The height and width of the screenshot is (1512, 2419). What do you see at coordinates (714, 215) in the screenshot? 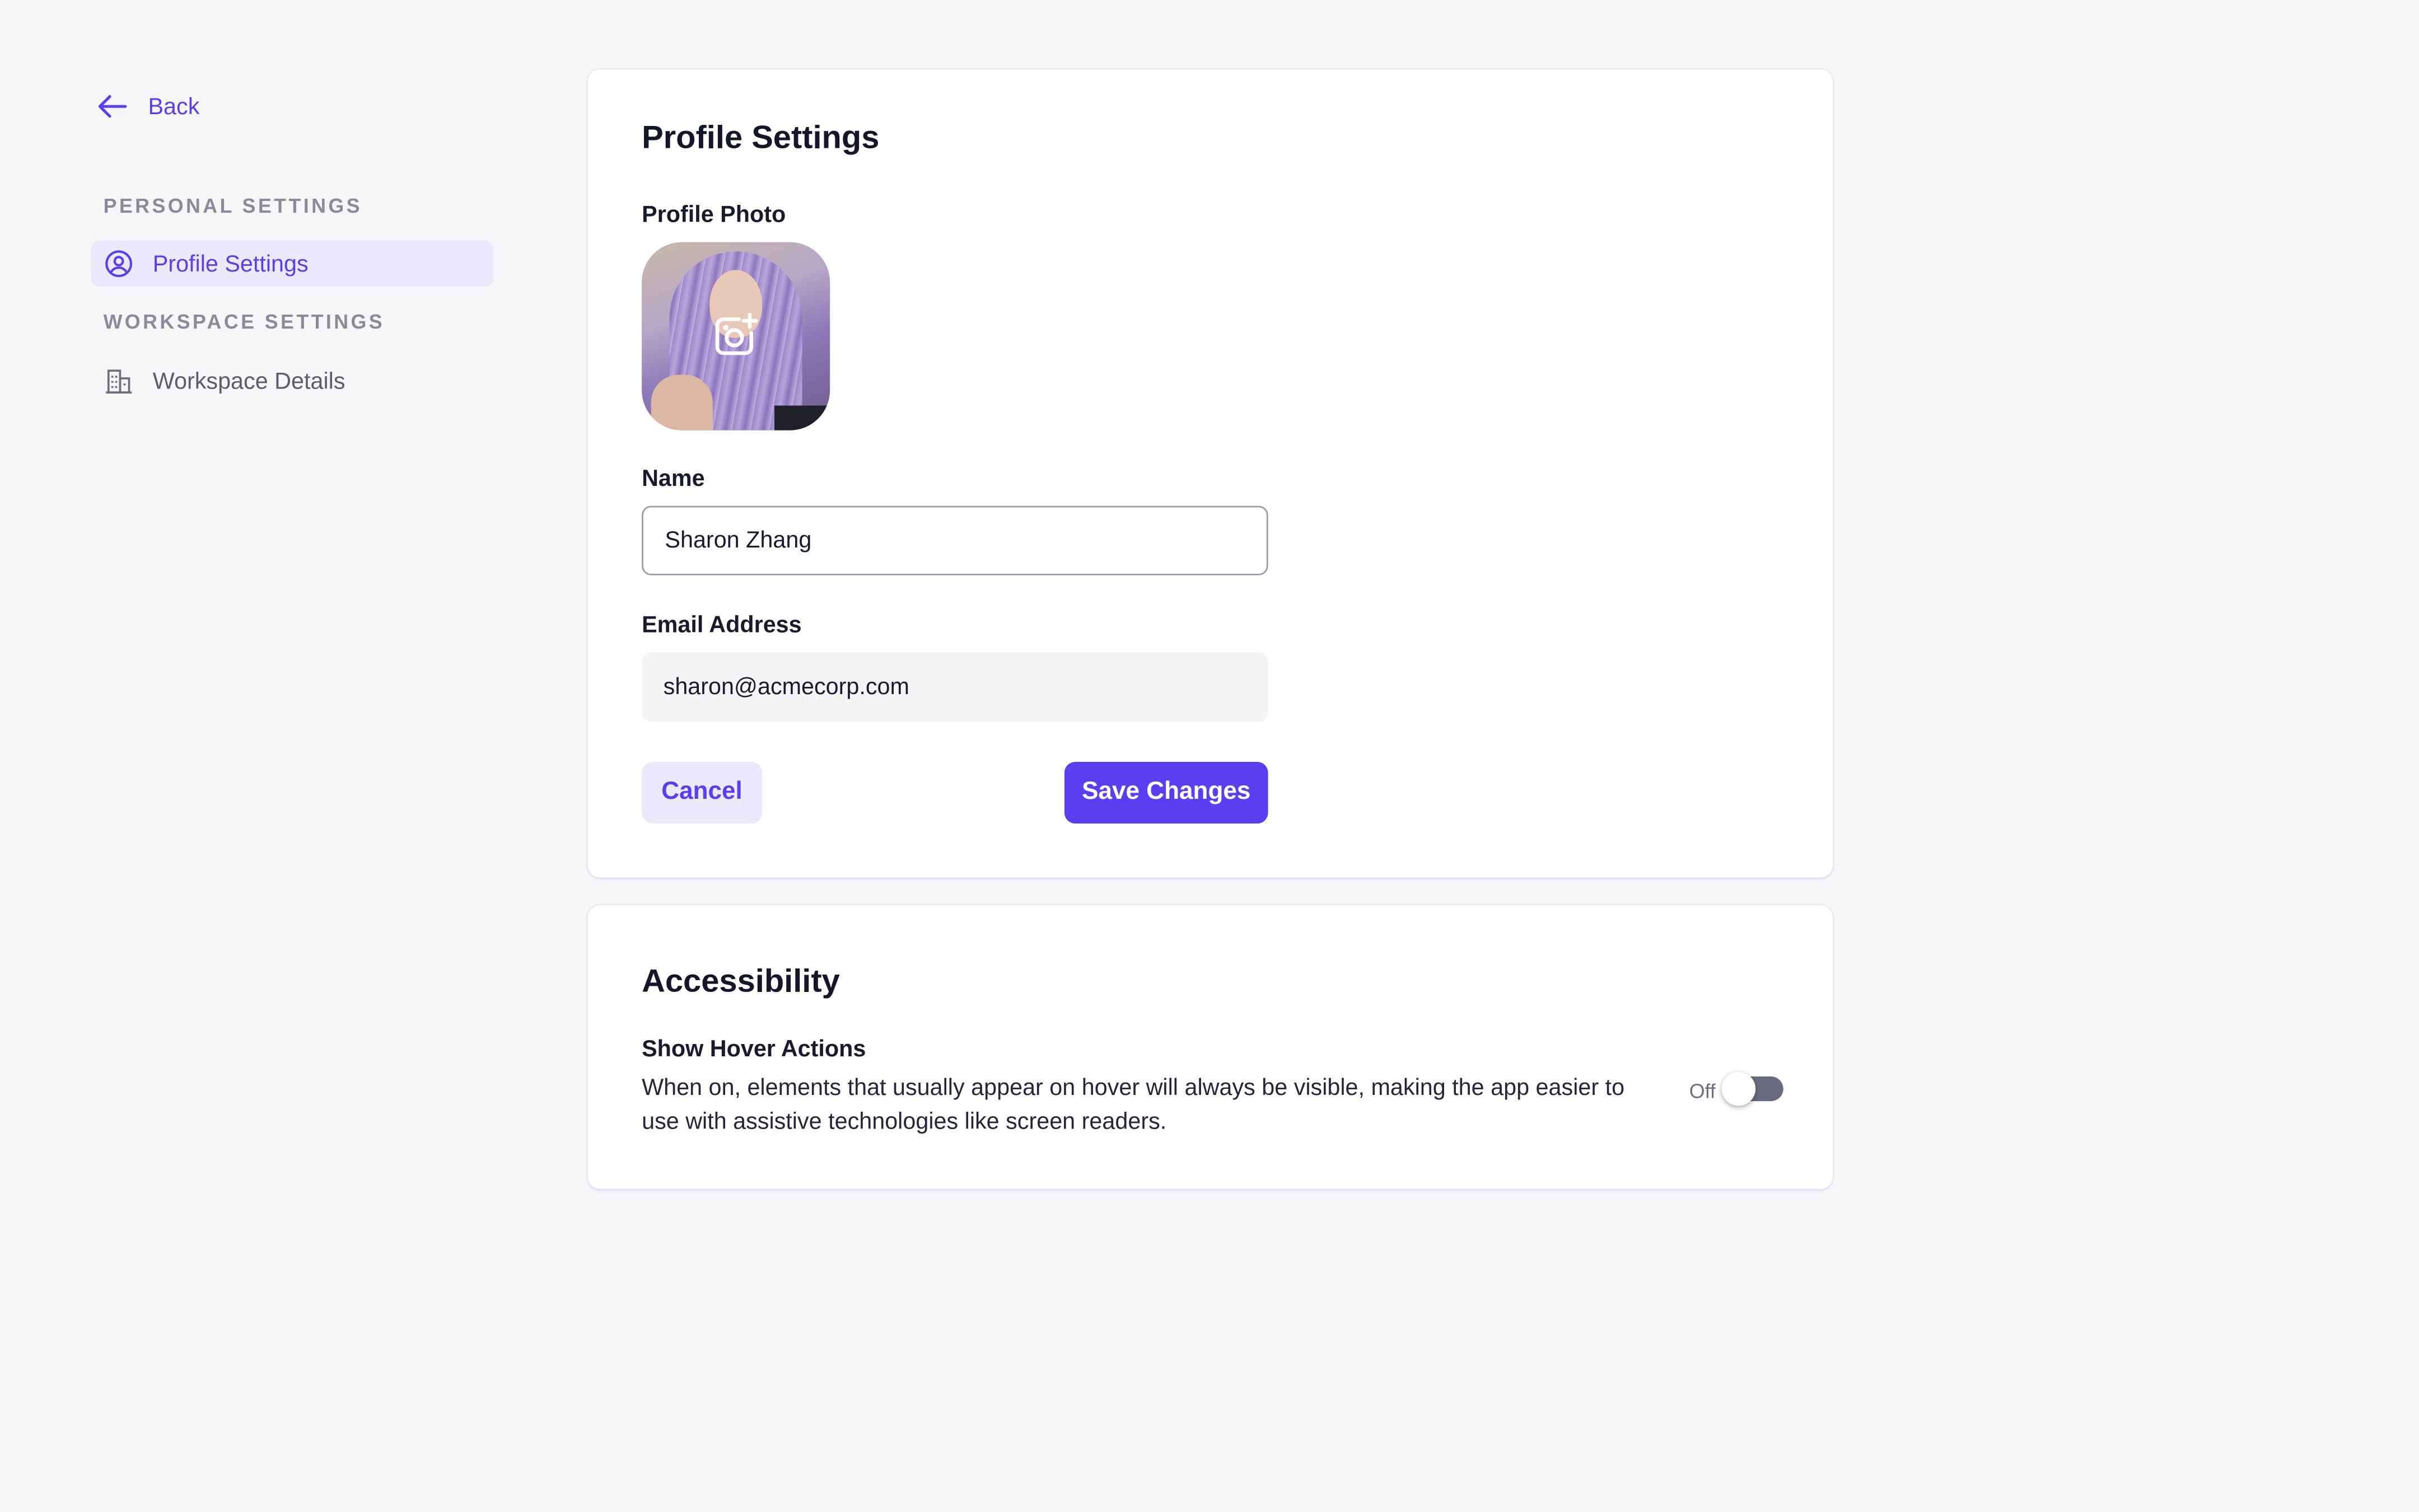
I see `profile-photo-label: Profile Photo` at bounding box center [714, 215].